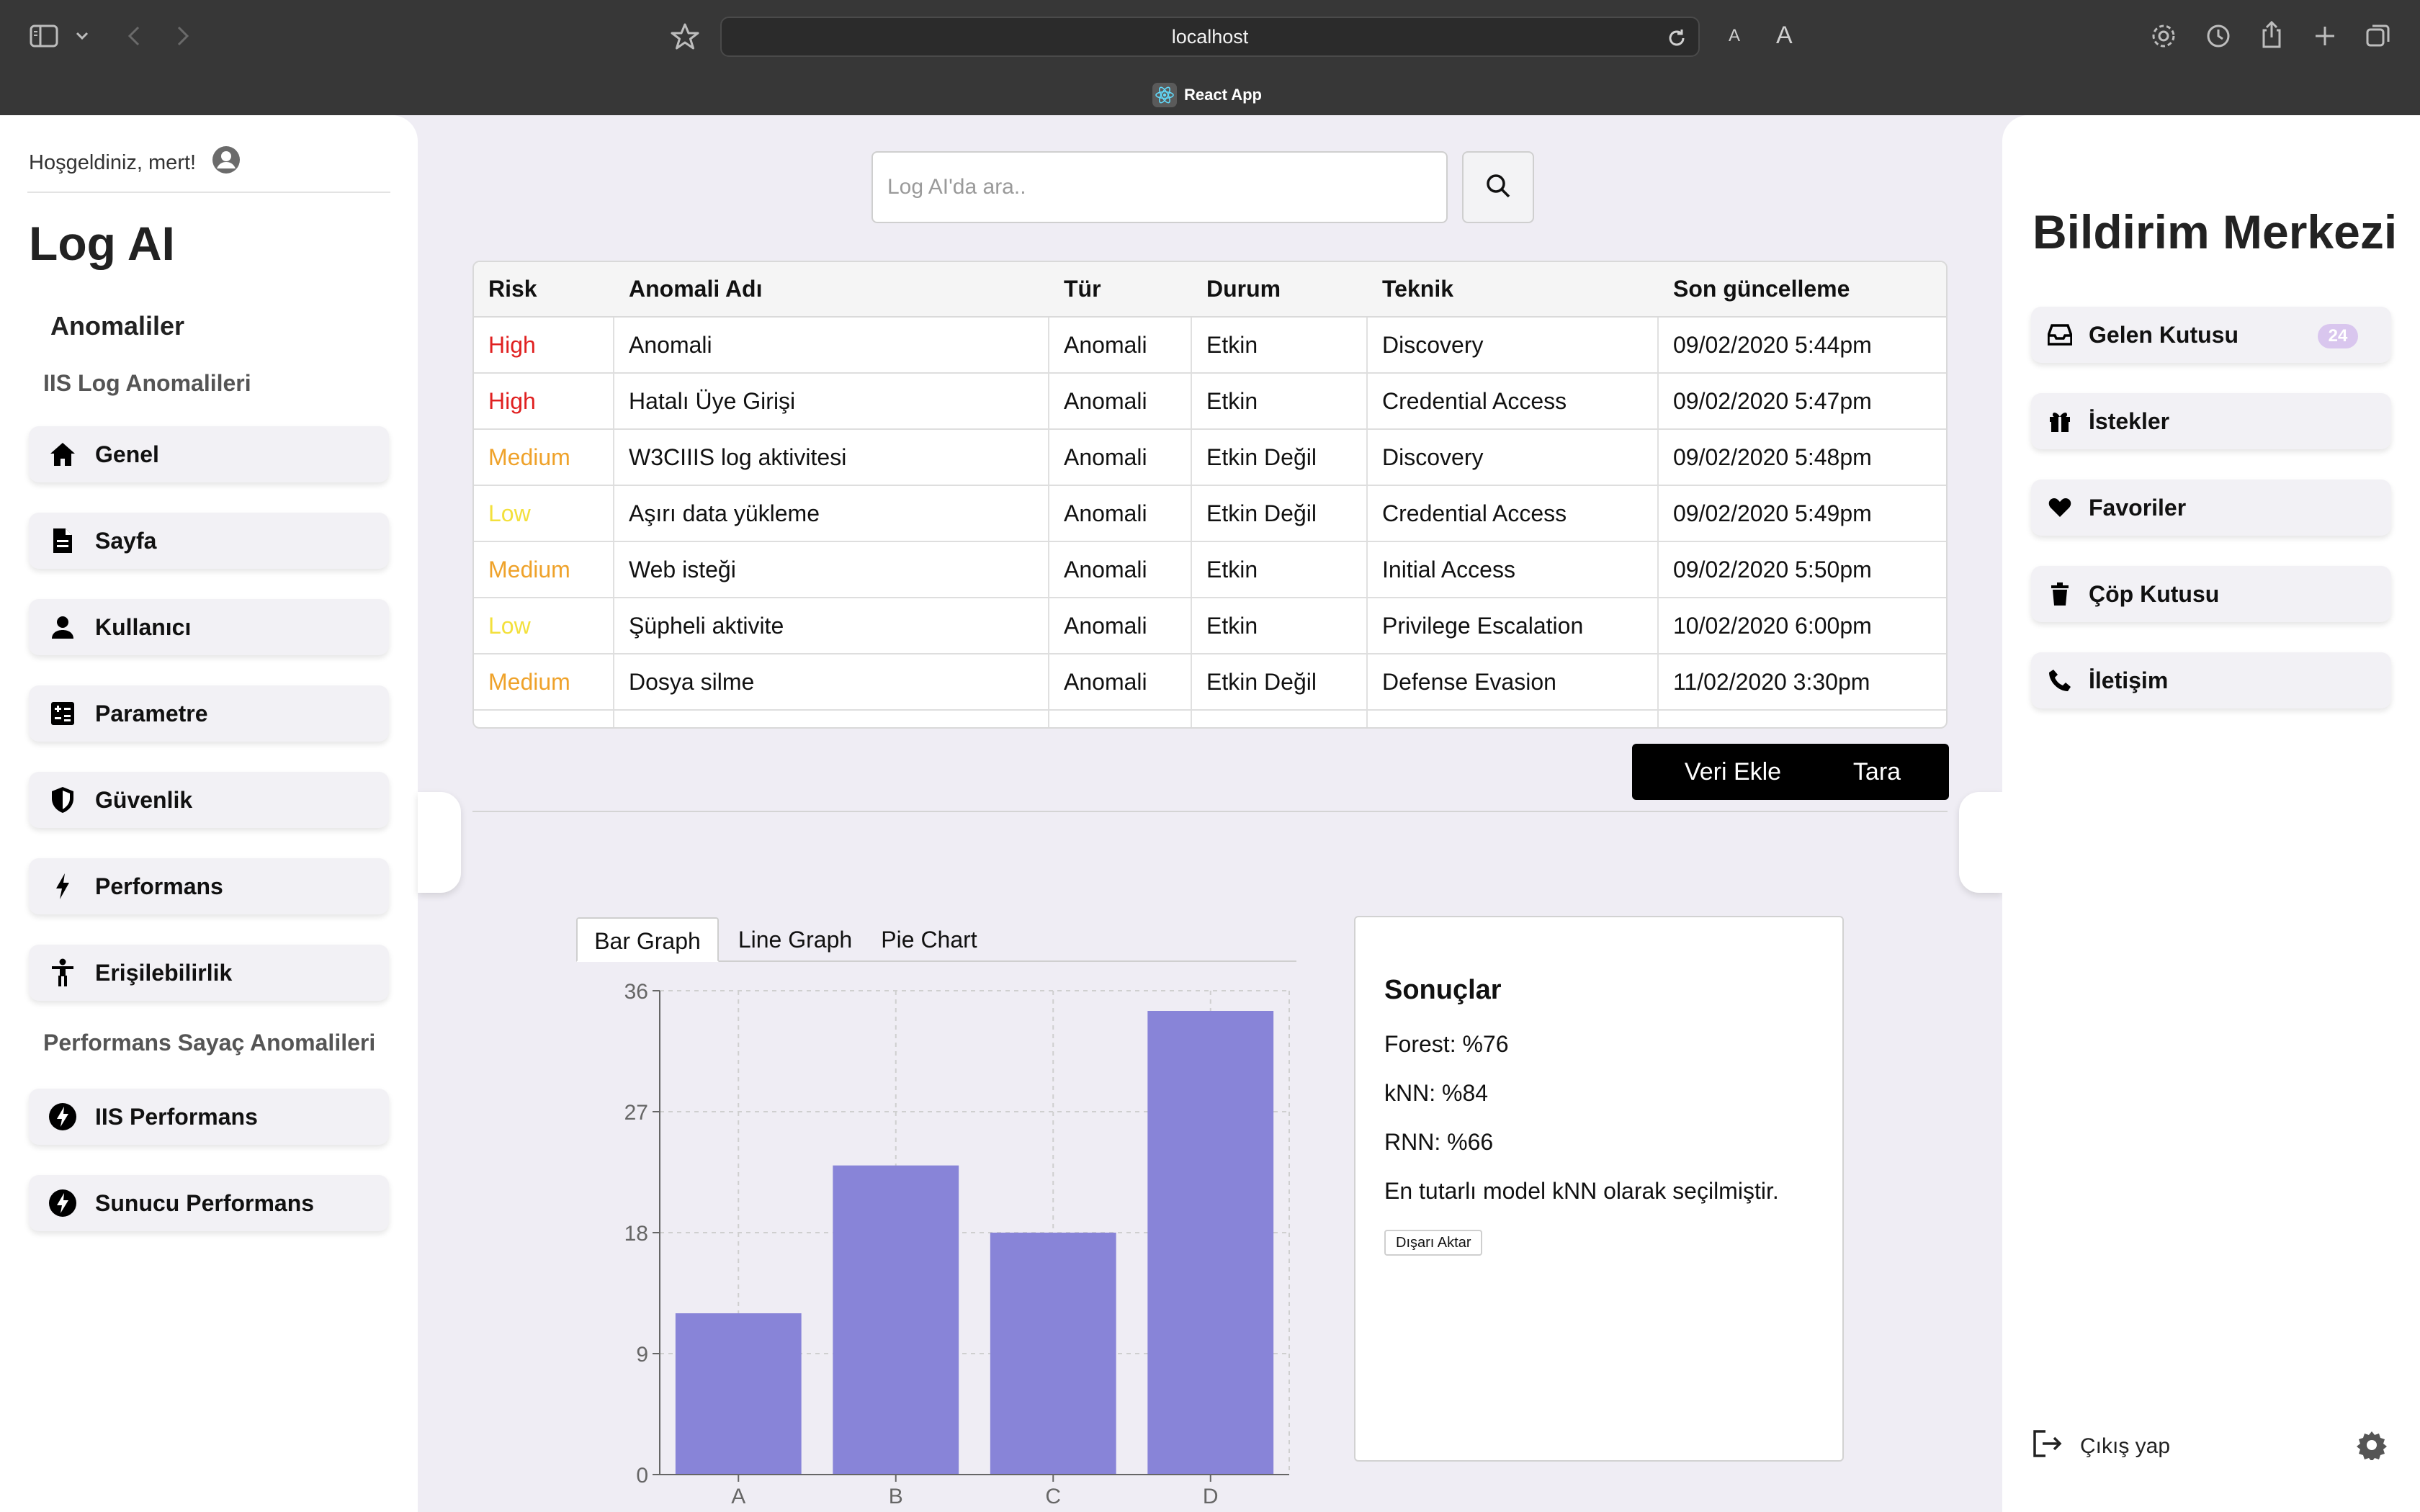 The image size is (2420, 1512). Describe the element at coordinates (1211, 1496) in the screenshot. I see `x-tick-label: D` at that location.